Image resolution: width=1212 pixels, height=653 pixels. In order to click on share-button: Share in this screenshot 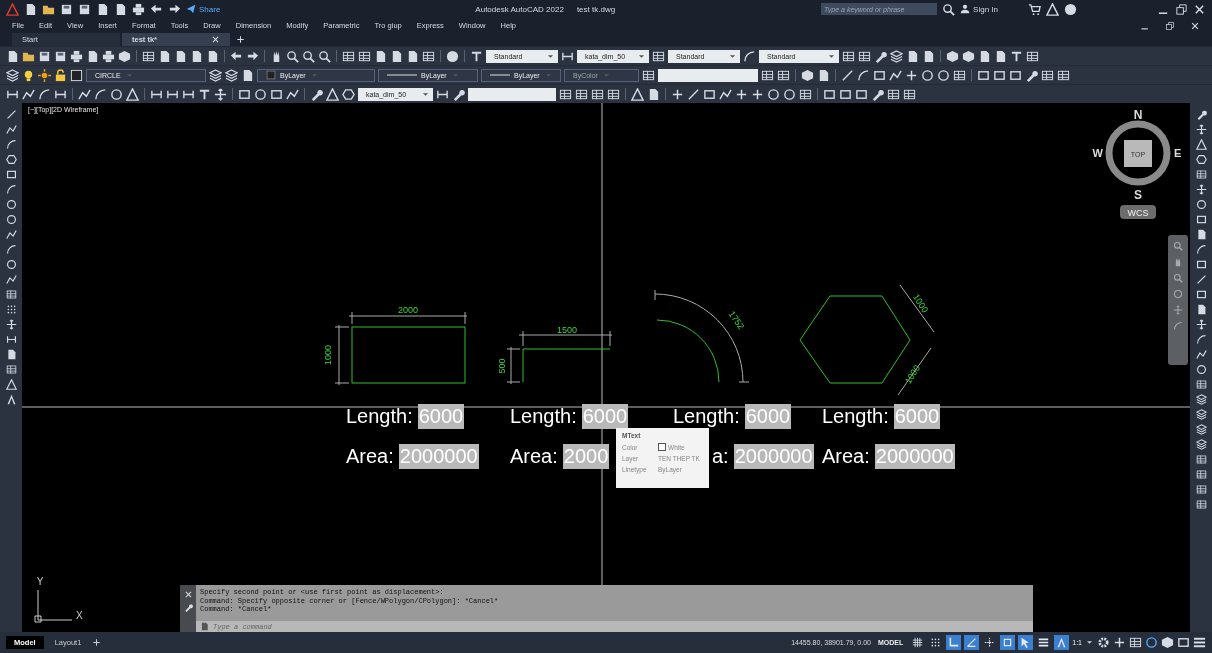, I will do `click(203, 9)`.